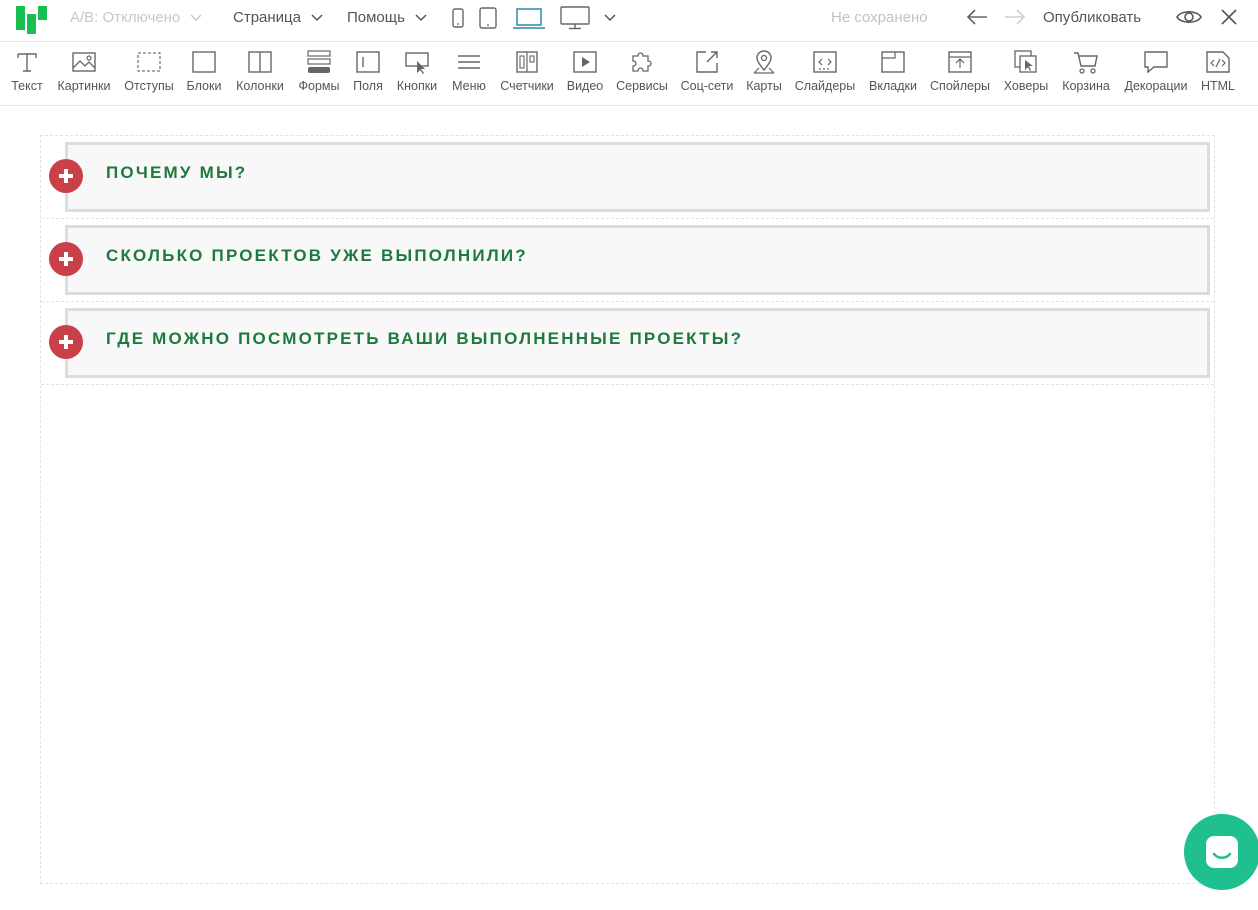 The width and height of the screenshot is (1258, 910). What do you see at coordinates (125, 17) in the screenshot?
I see `ab-test-label: A/B: Отключено` at bounding box center [125, 17].